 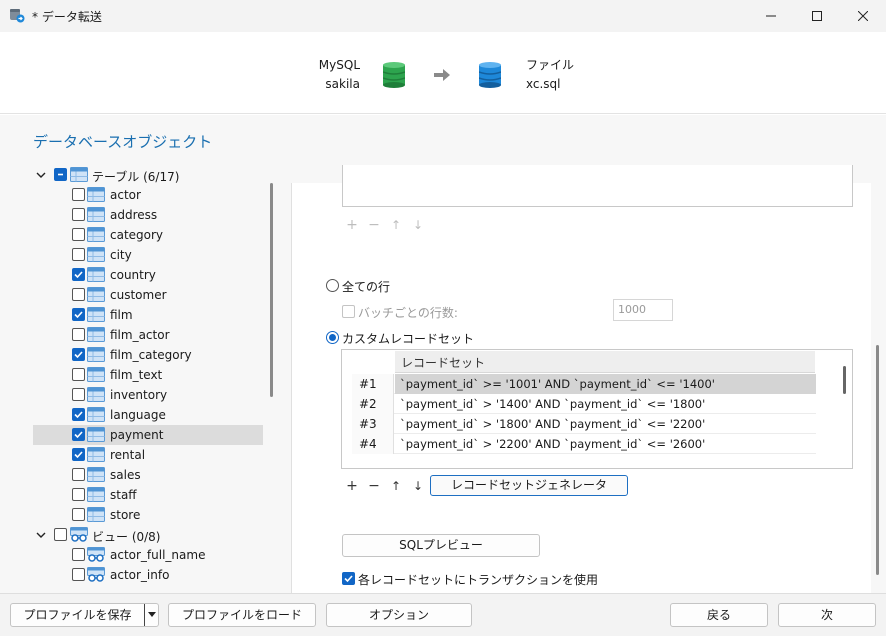 I want to click on tree-item: staff, so click(x=148, y=495).